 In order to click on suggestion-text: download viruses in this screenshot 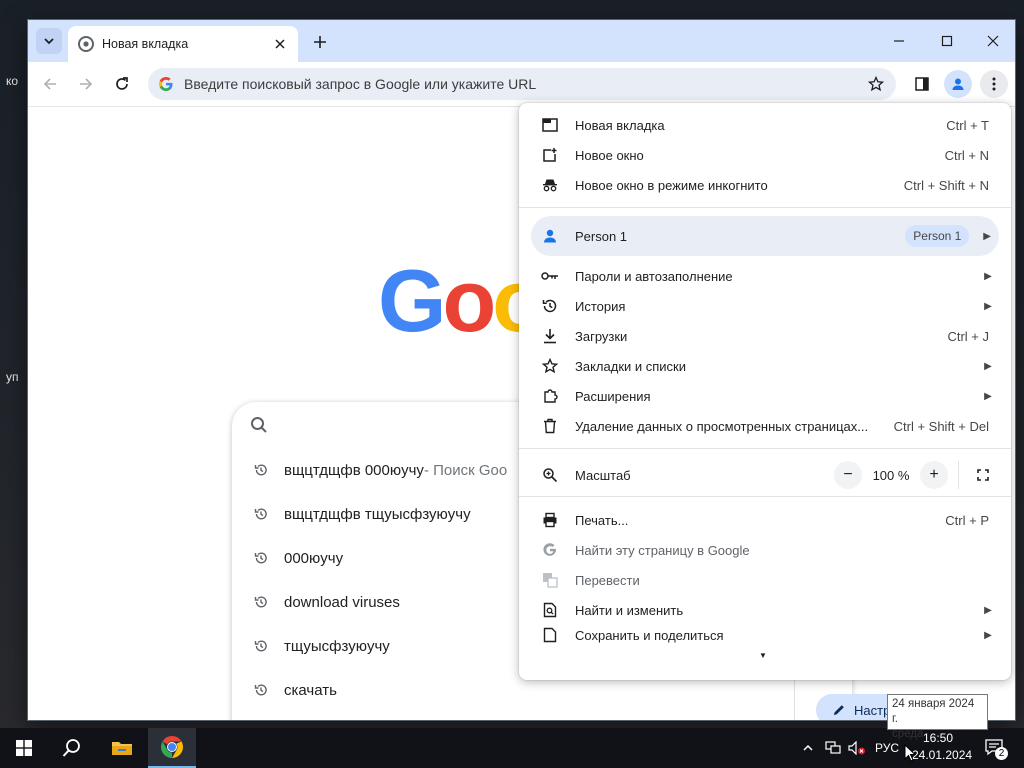, I will do `click(342, 602)`.